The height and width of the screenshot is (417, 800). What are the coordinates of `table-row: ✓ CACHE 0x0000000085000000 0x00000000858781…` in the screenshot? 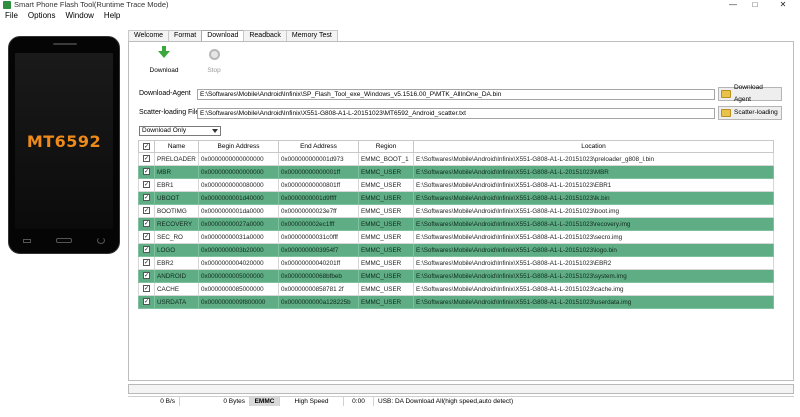 It's located at (456, 289).